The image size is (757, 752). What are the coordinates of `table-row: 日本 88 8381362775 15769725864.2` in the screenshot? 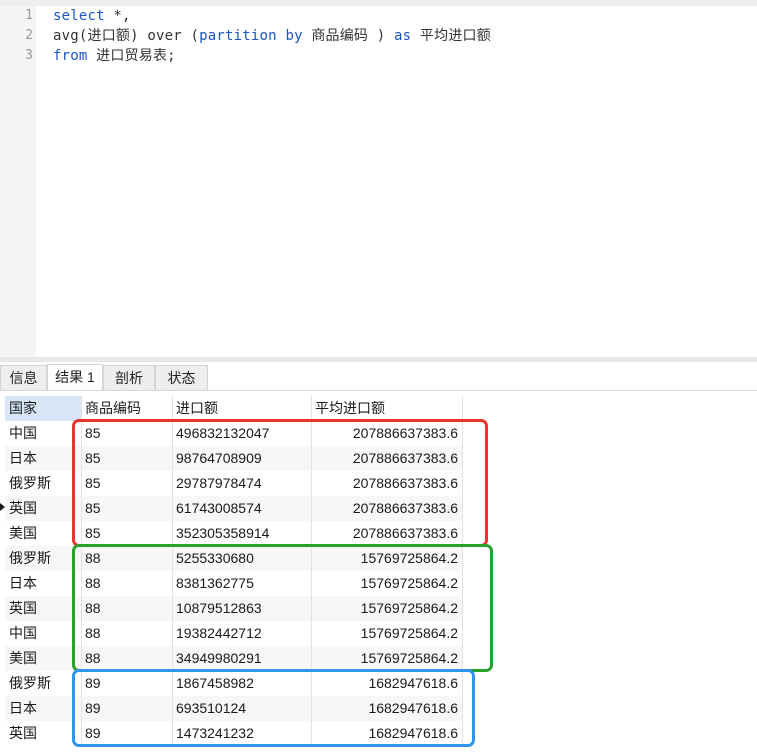 It's located at (234, 583).